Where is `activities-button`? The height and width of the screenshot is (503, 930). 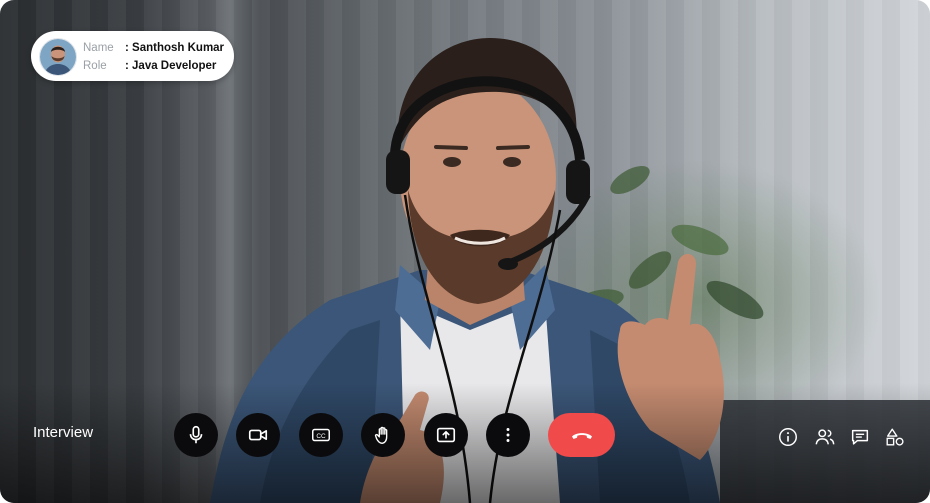 activities-button is located at coordinates (895, 437).